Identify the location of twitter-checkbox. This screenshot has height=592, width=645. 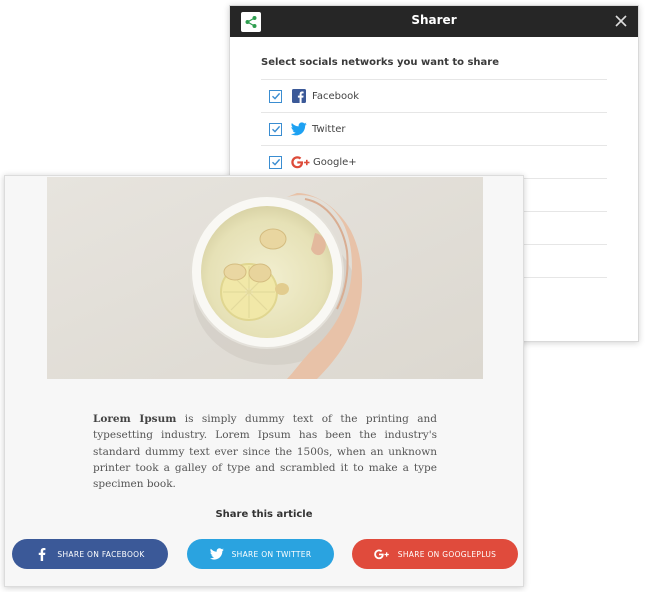
(275, 129).